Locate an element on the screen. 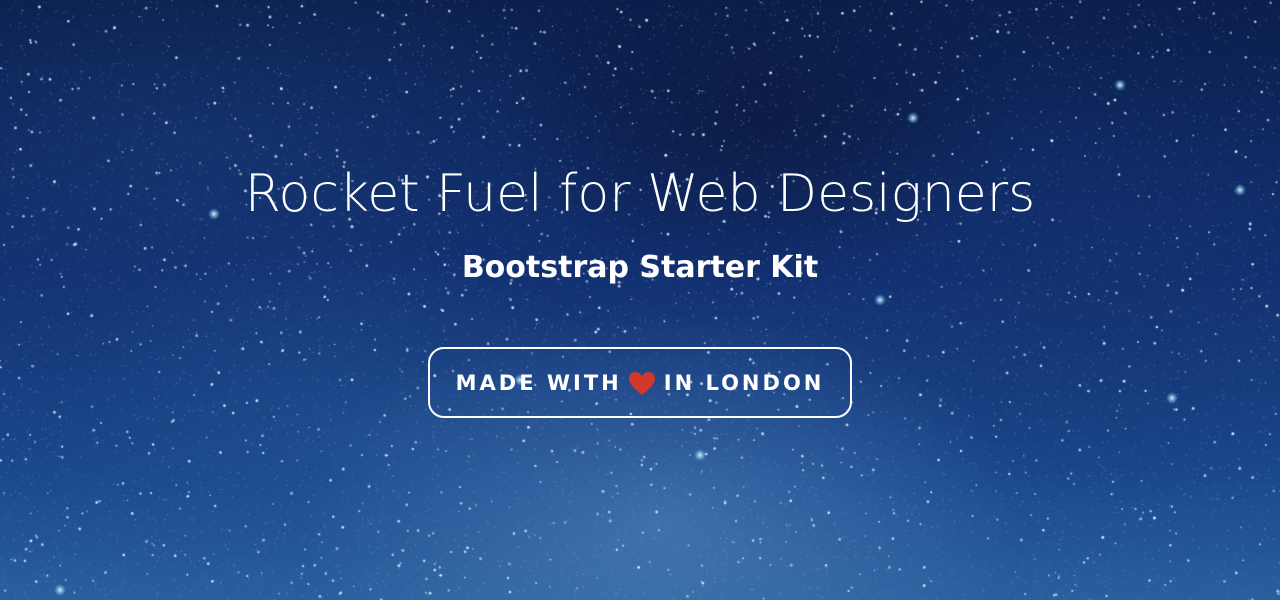 The width and height of the screenshot is (1280, 600). made-with-love-badge: MADE WITH IN LONDON is located at coordinates (640, 382).